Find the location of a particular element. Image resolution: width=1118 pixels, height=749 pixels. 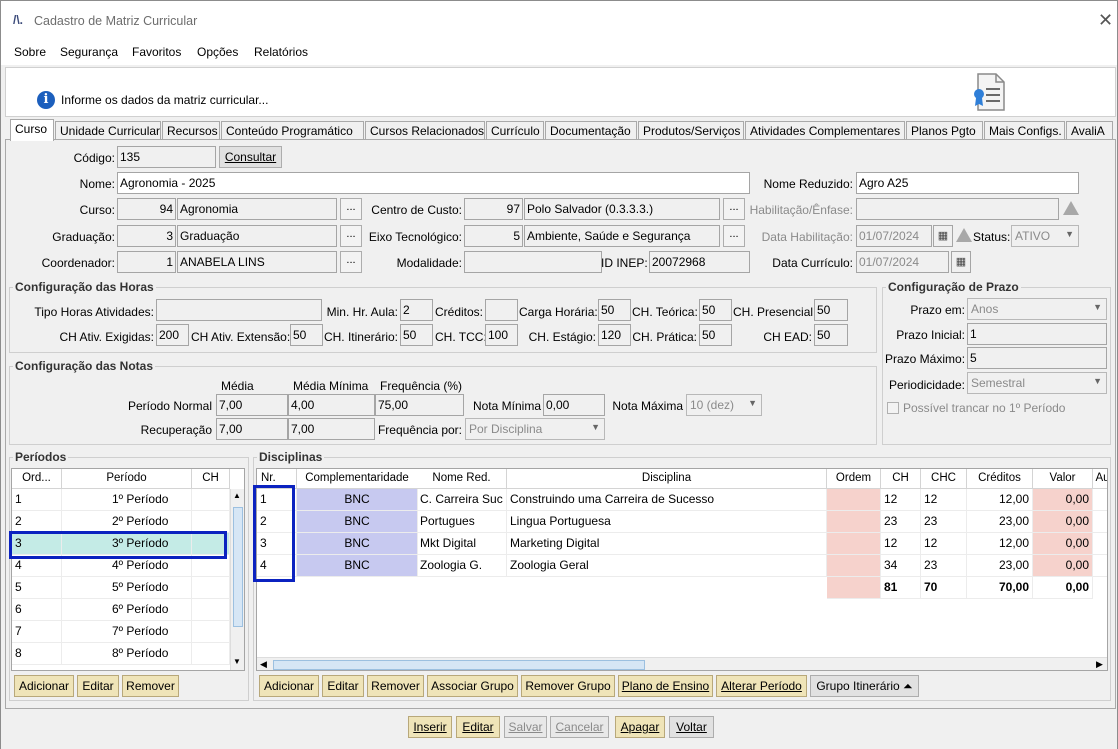

ch-ativ-extensao-field: 50 is located at coordinates (306, 335).